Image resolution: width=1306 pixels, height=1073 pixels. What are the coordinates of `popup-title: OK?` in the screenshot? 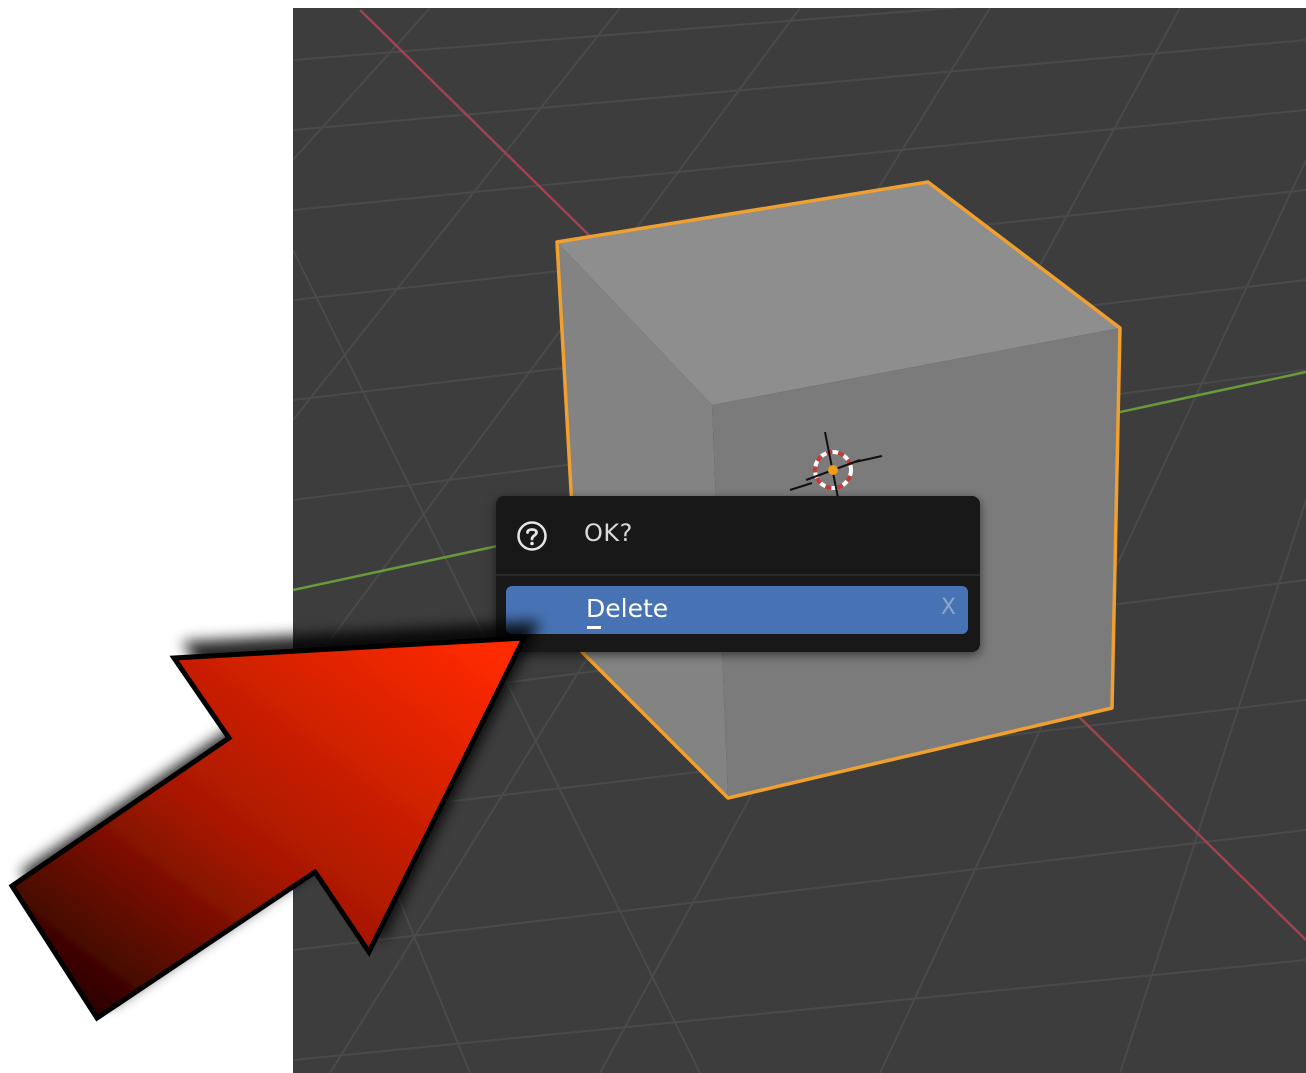 It's located at (608, 533).